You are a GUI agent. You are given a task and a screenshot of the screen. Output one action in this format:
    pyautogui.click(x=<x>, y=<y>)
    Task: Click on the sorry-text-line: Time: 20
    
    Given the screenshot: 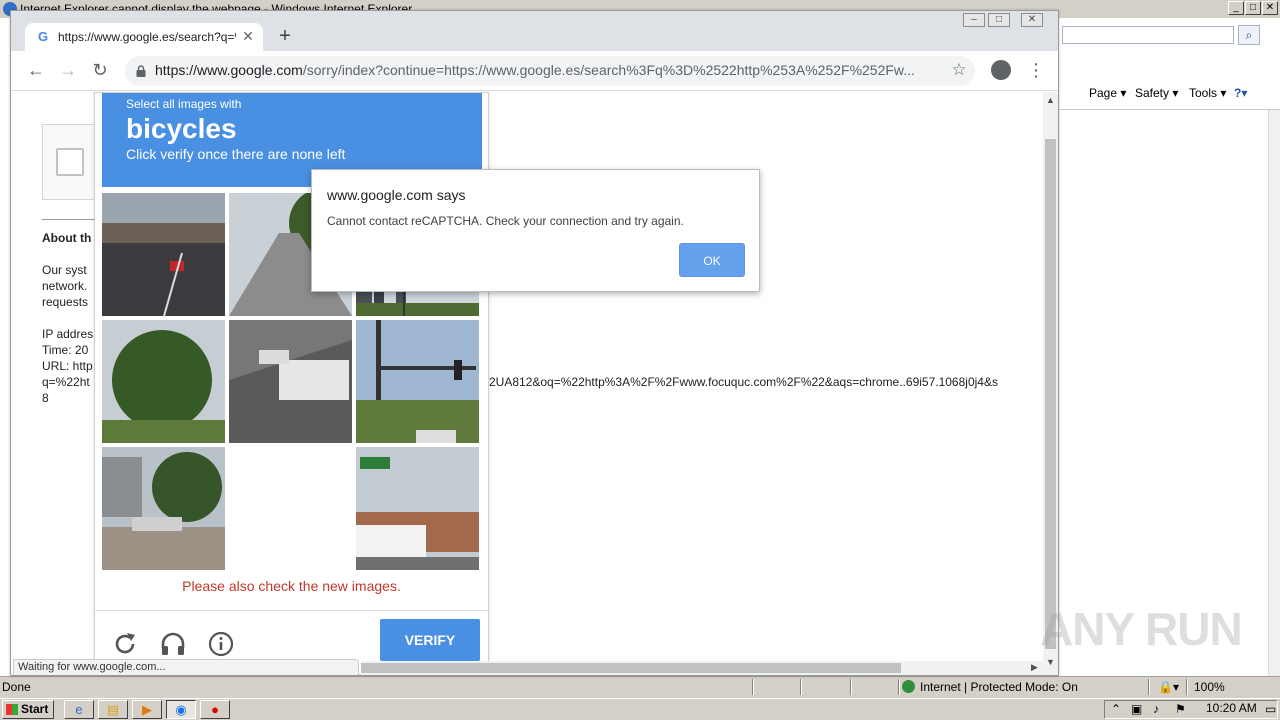 What is the action you would take?
    pyautogui.click(x=65, y=350)
    